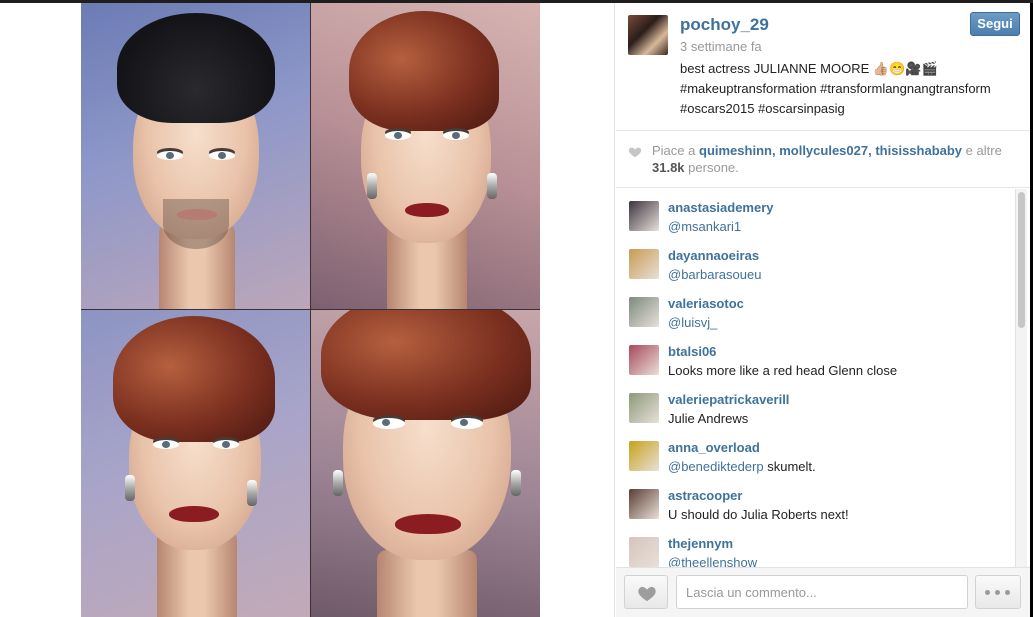  Describe the element at coordinates (918, 150) in the screenshot. I see `liker-link: thisisshababy` at that location.